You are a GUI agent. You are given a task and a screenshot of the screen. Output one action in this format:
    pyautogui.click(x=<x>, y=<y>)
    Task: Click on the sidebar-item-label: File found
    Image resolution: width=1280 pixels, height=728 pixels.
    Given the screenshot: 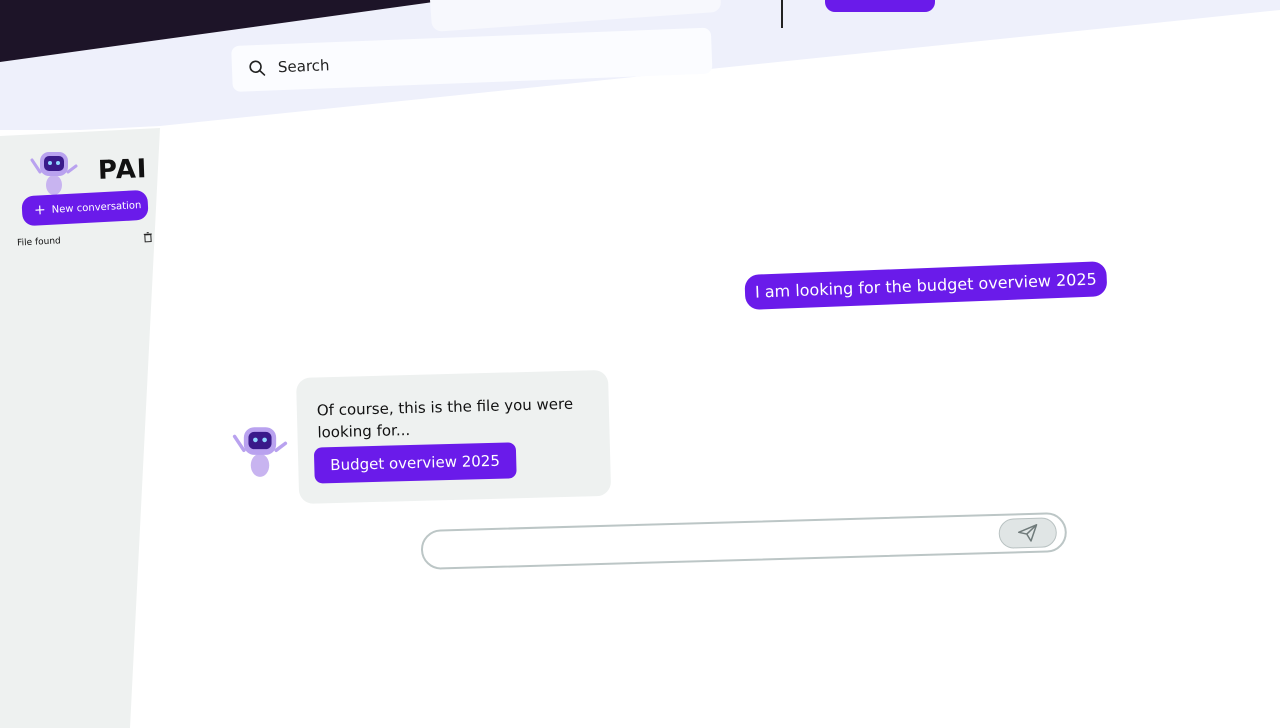 What is the action you would take?
    pyautogui.click(x=39, y=242)
    